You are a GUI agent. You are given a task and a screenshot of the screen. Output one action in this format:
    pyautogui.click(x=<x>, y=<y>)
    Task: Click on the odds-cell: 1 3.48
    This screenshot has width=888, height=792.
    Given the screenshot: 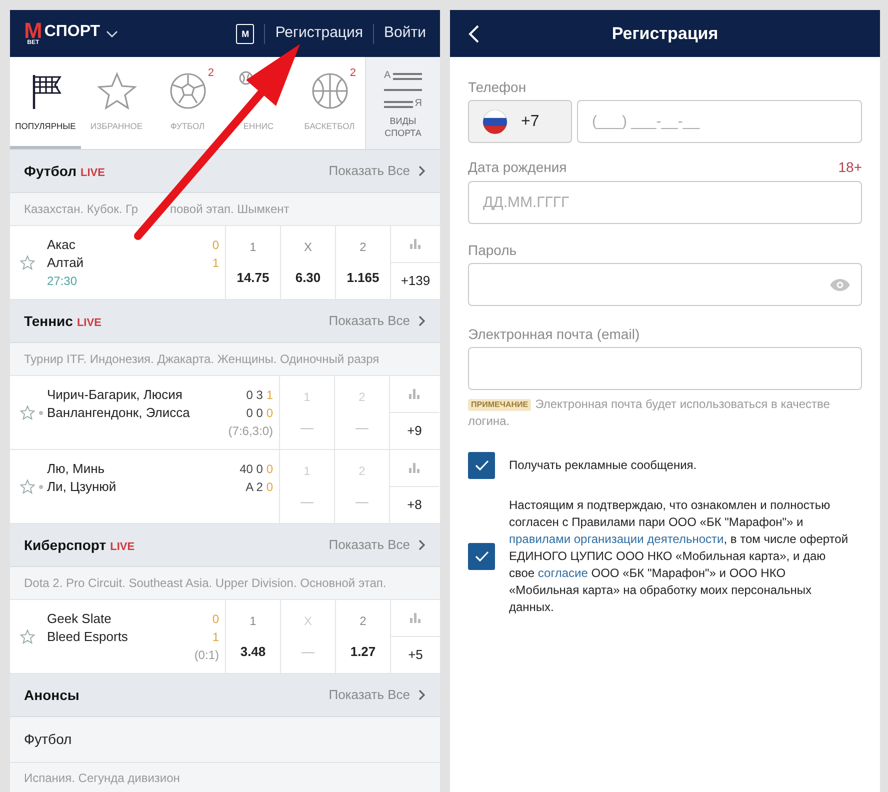 What is the action you would take?
    pyautogui.click(x=252, y=636)
    